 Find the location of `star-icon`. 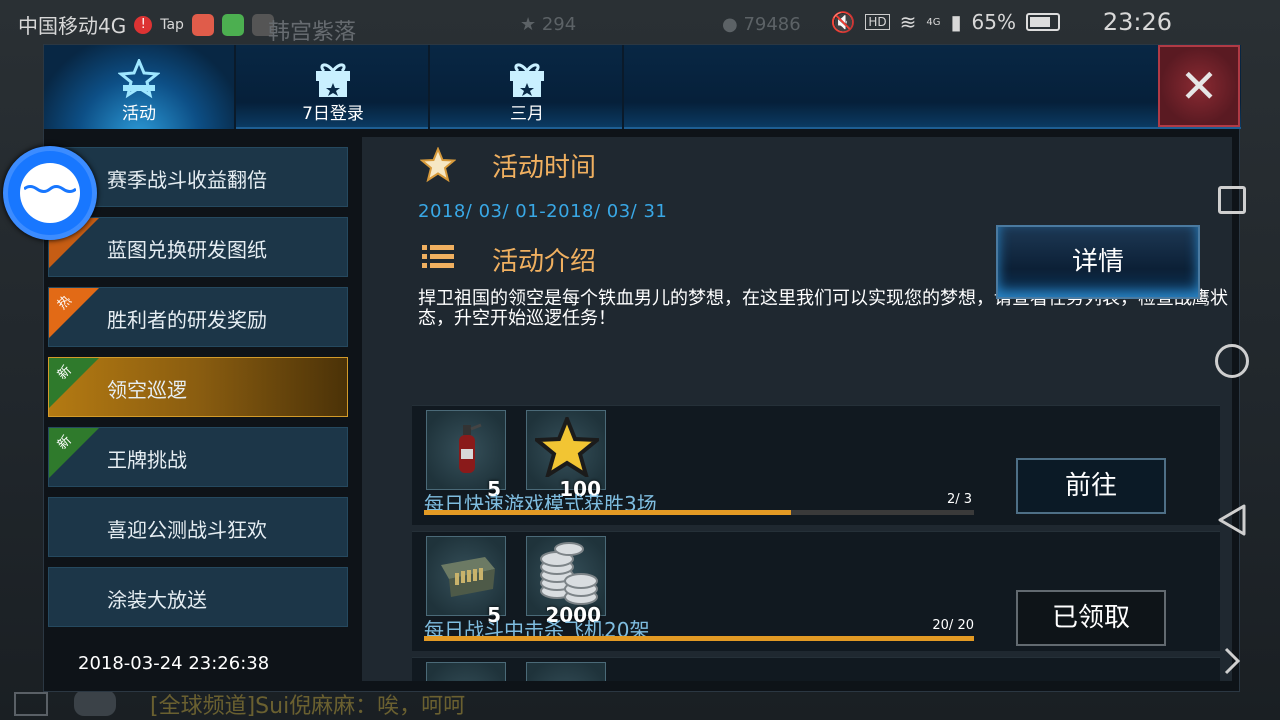

star-icon is located at coordinates (438, 165).